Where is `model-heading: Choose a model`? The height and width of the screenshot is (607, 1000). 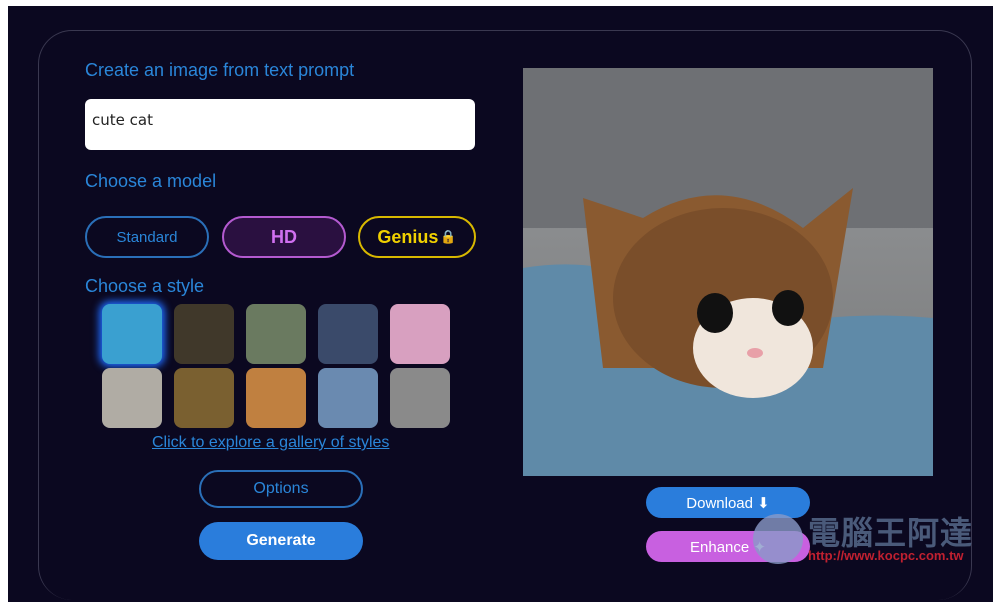 model-heading: Choose a model is located at coordinates (151, 181).